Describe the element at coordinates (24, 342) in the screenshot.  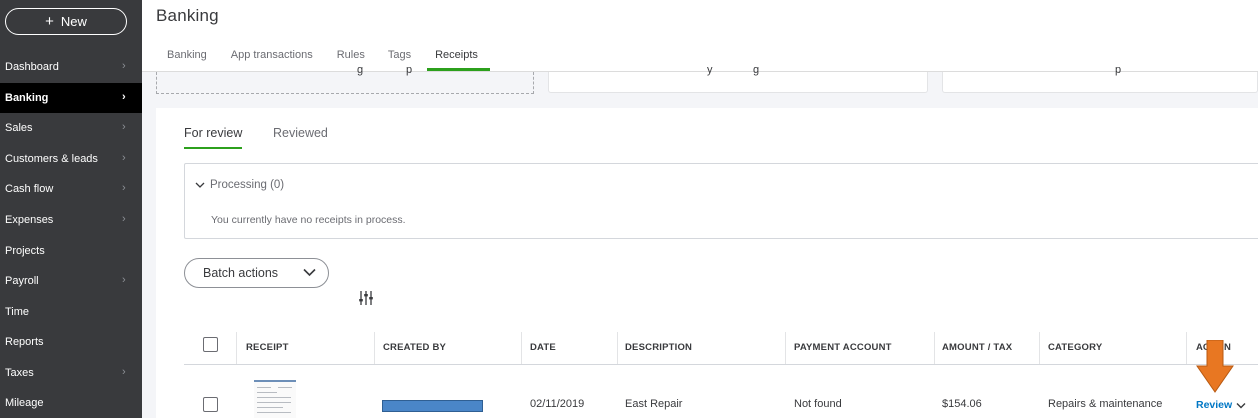
I see `sidebar-item-label: Reports` at that location.